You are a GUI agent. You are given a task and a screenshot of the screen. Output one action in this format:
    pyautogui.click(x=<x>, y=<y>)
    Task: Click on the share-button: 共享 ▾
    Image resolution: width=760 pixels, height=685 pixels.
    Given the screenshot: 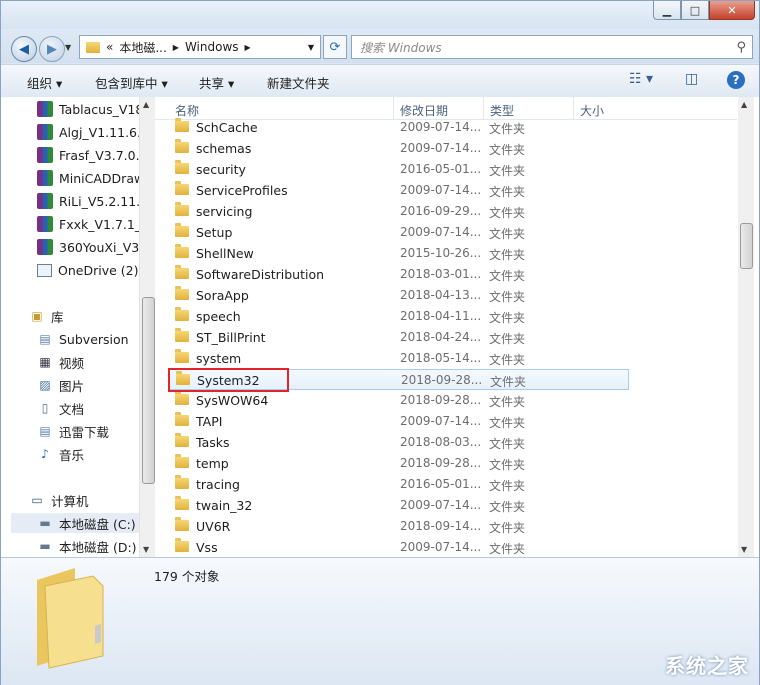 What is the action you would take?
    pyautogui.click(x=216, y=82)
    